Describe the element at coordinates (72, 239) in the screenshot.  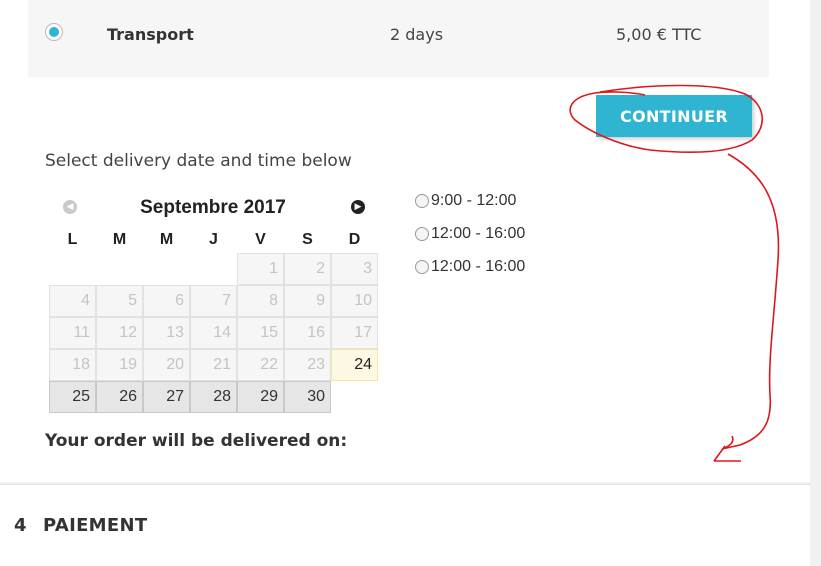
I see `weekday-label: L` at that location.